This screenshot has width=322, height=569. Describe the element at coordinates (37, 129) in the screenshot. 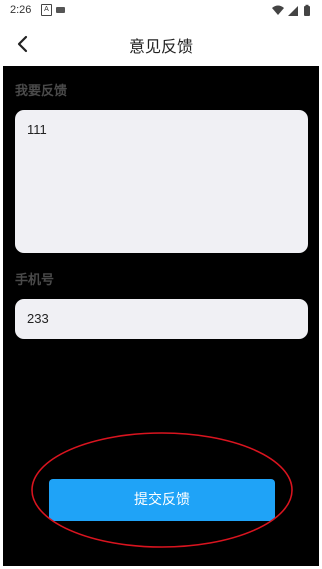

I see `feedback-text: 111` at that location.